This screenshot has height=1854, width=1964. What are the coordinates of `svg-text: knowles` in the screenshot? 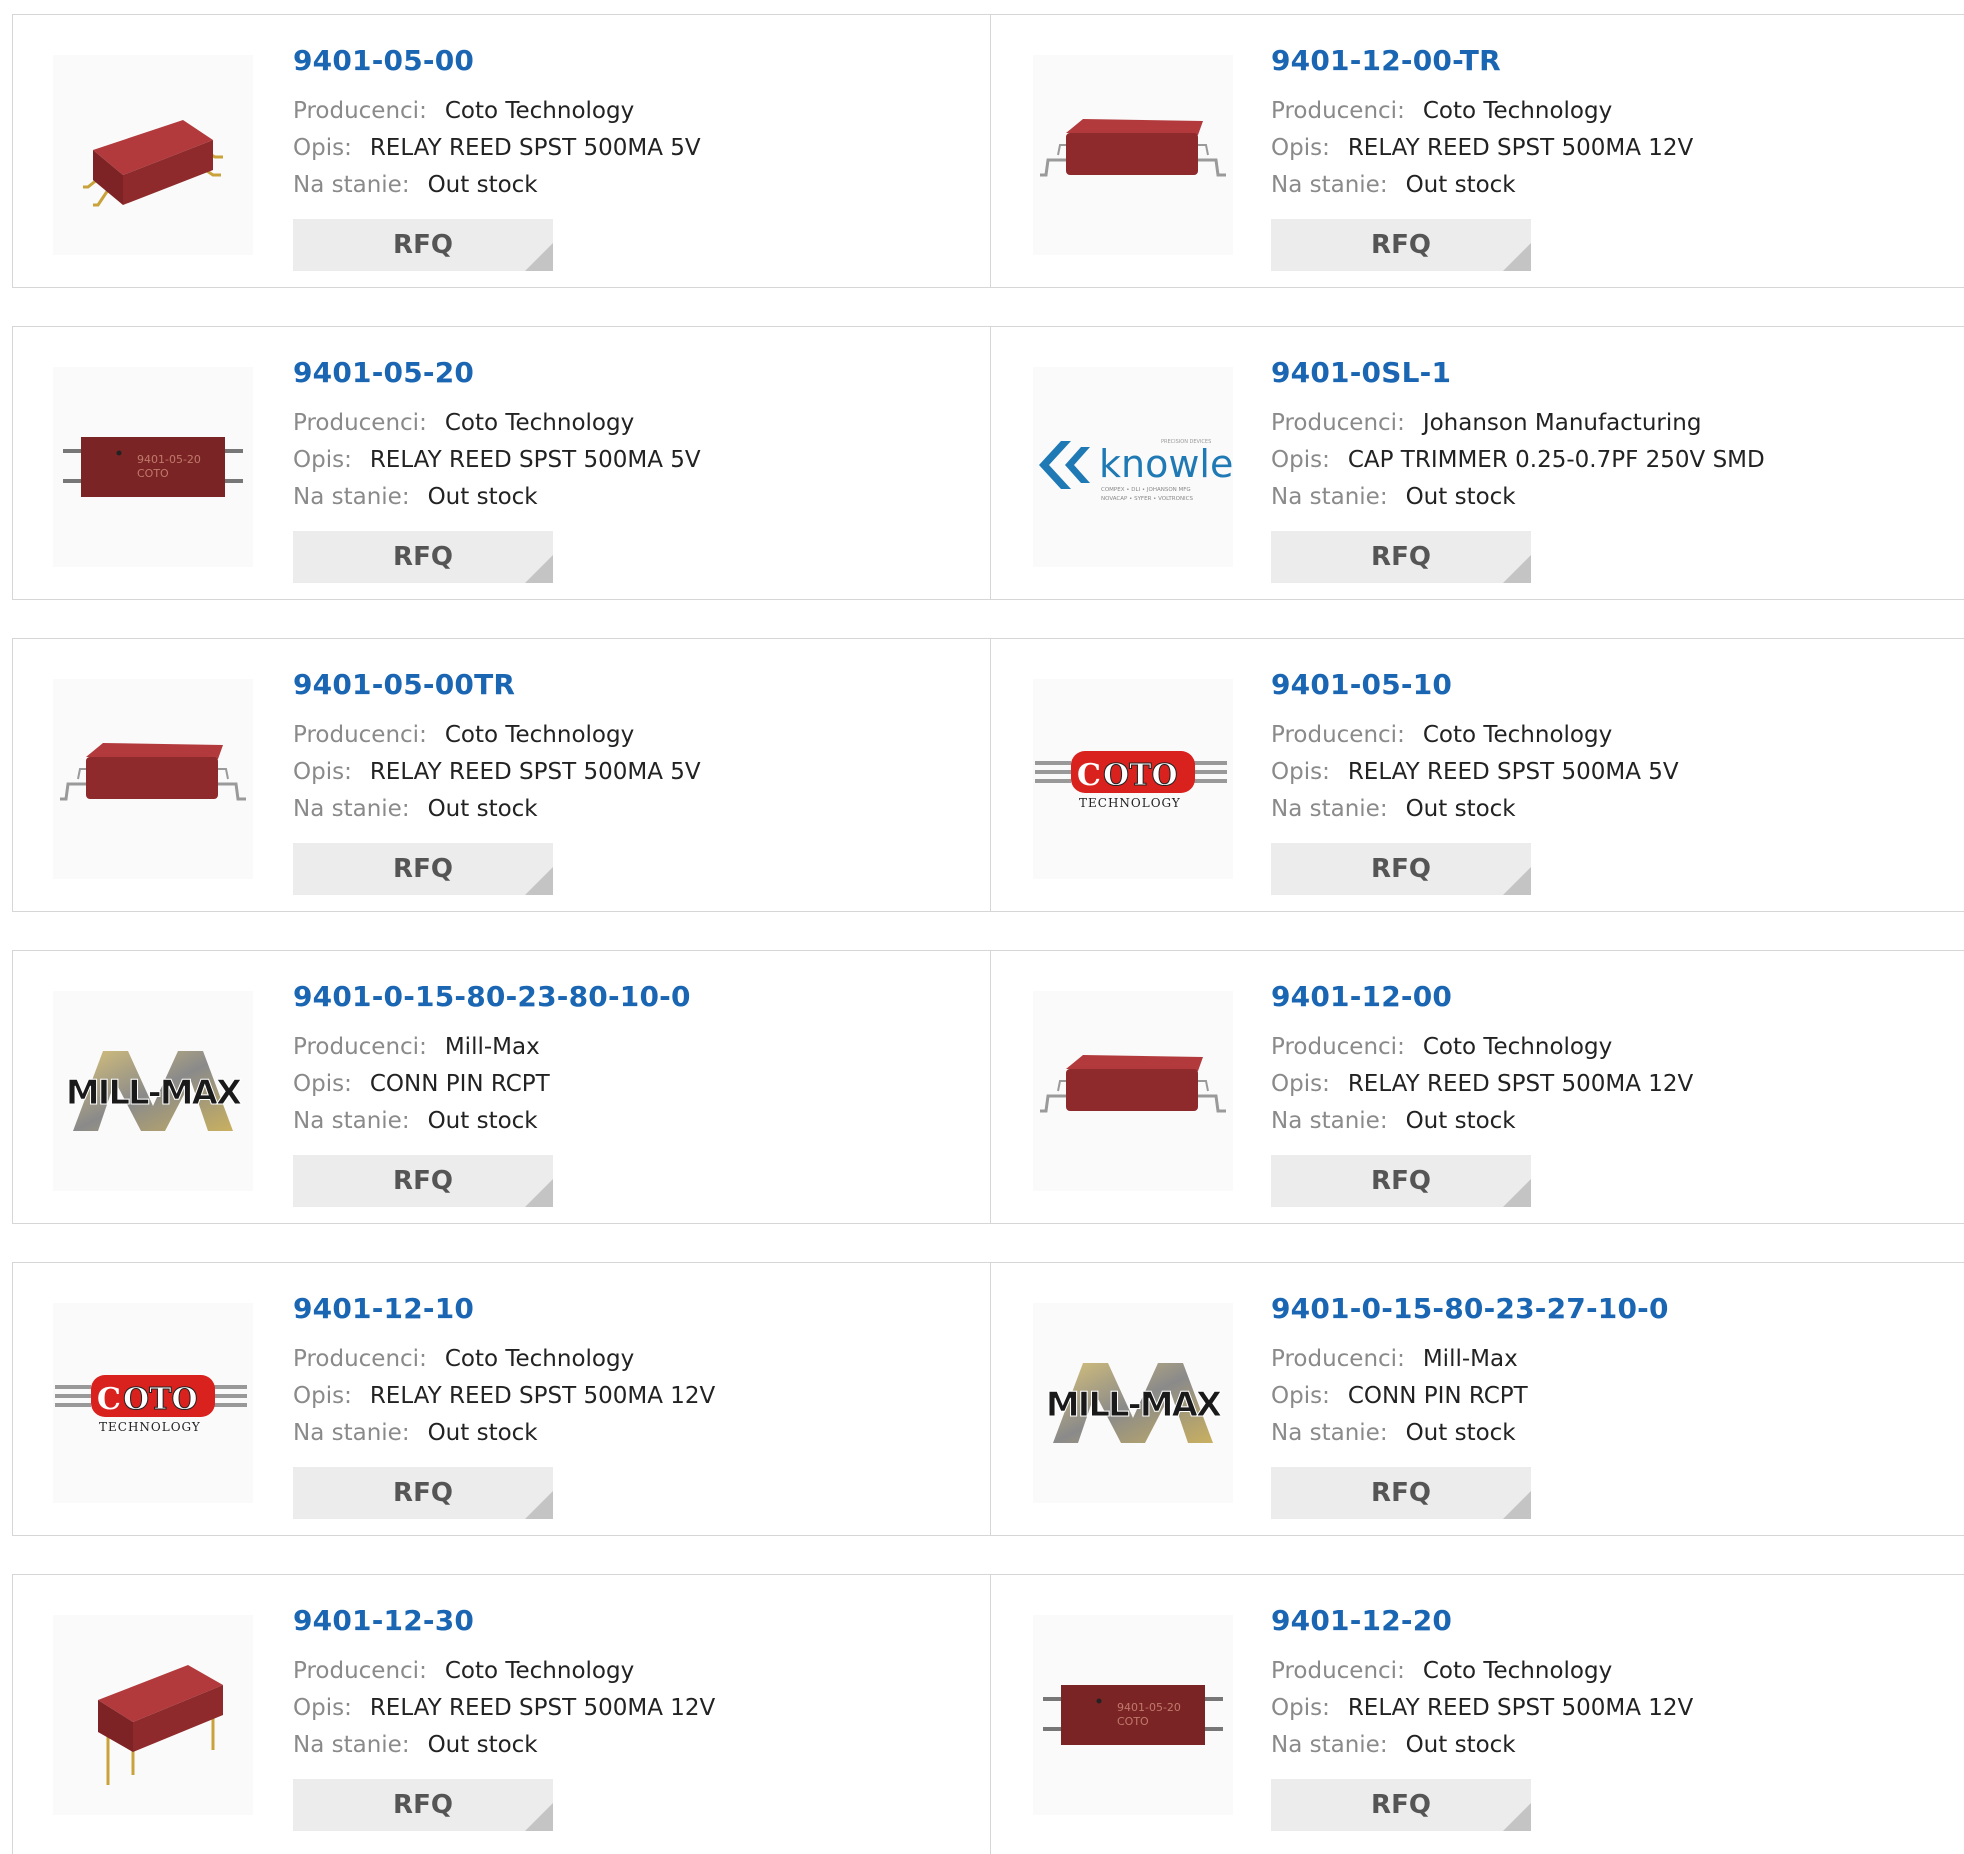 It's located at (1166, 464).